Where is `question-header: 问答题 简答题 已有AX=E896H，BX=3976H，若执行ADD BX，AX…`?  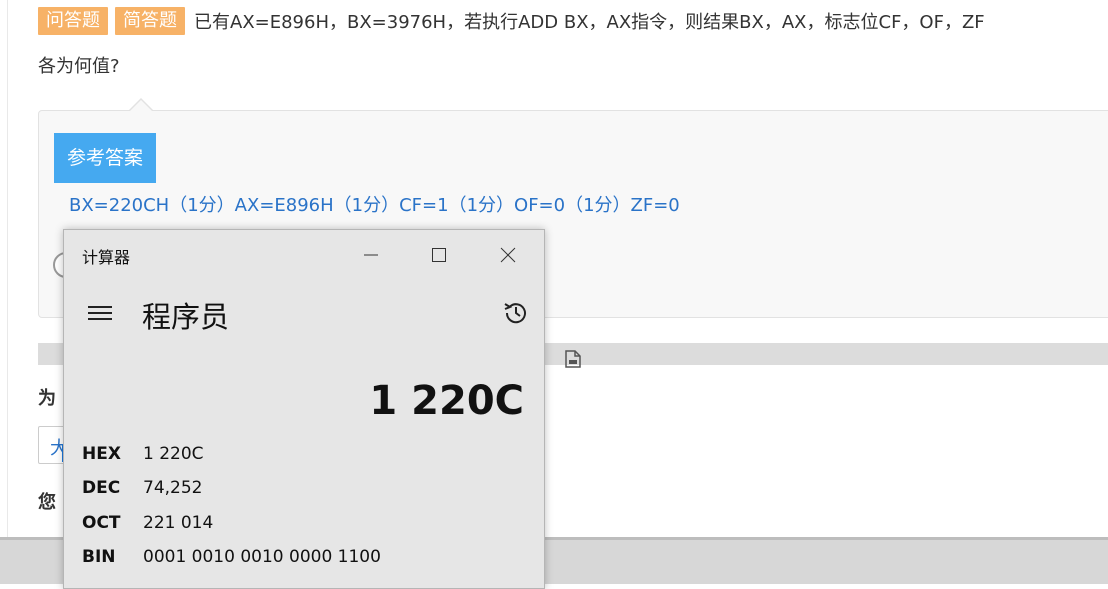 question-header: 问答题 简答题 已有AX=E896H，BX=3976H，若执行ADD BX，AX… is located at coordinates (511, 21).